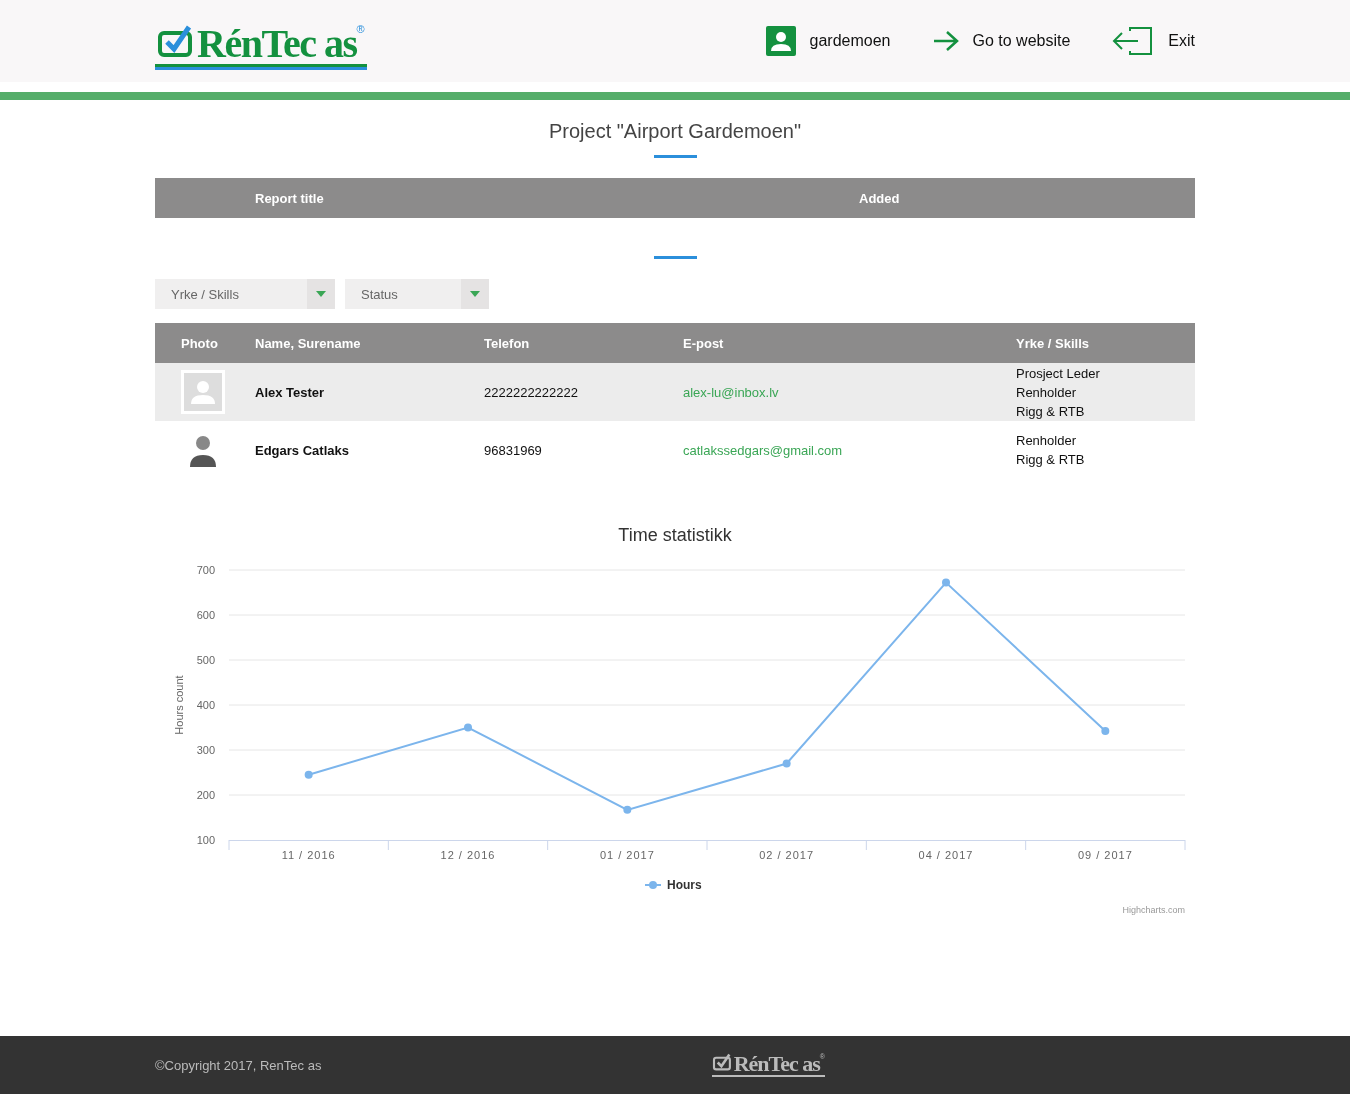  I want to click on column-header: Yrke / Skills, so click(1053, 343).